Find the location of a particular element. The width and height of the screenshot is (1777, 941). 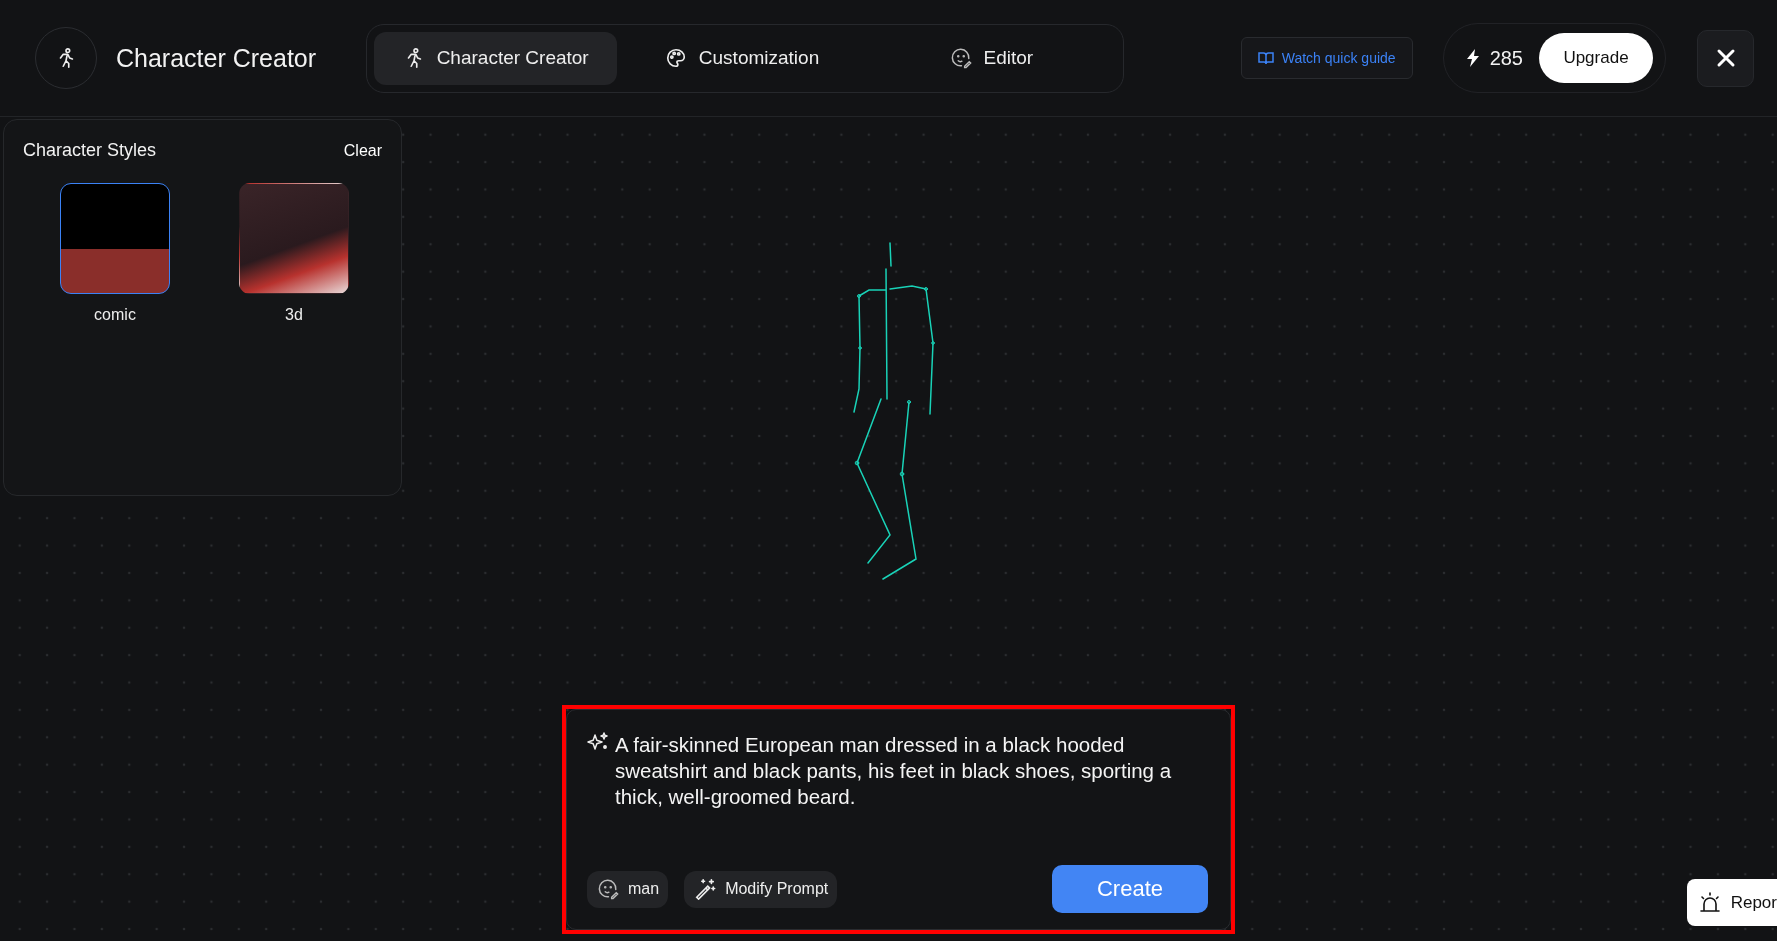

style-label: comic is located at coordinates (115, 315).